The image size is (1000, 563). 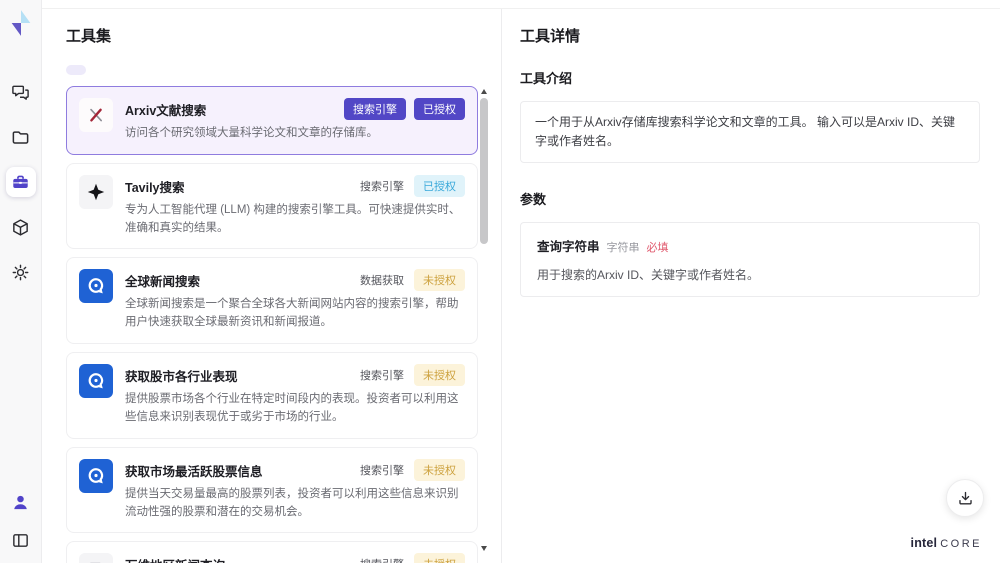 I want to click on panel-toggle-icon, so click(x=20, y=540).